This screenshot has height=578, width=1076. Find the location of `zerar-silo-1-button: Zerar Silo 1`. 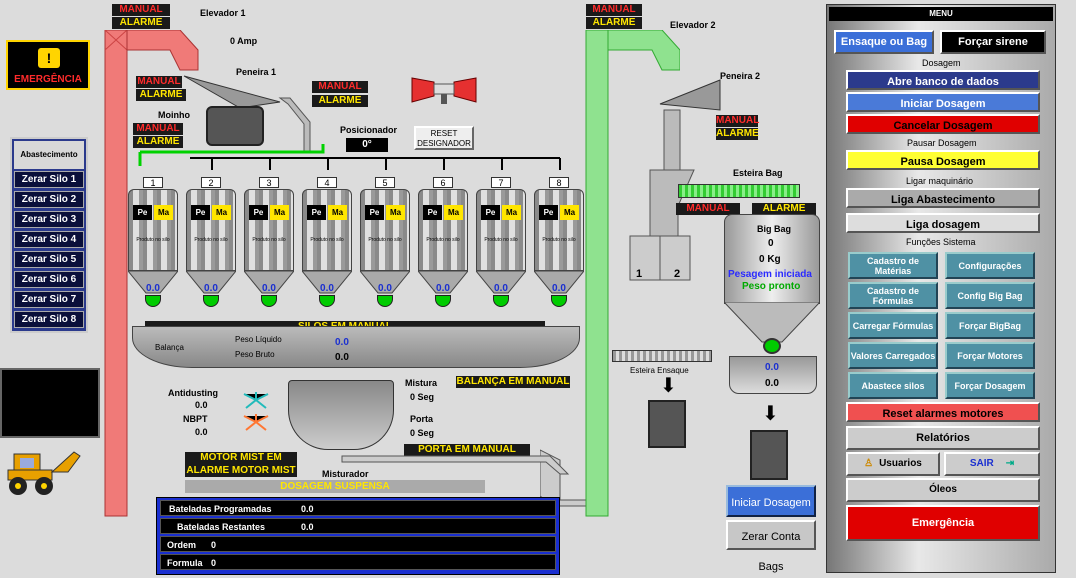

zerar-silo-1-button: Zerar Silo 1 is located at coordinates (49, 179).